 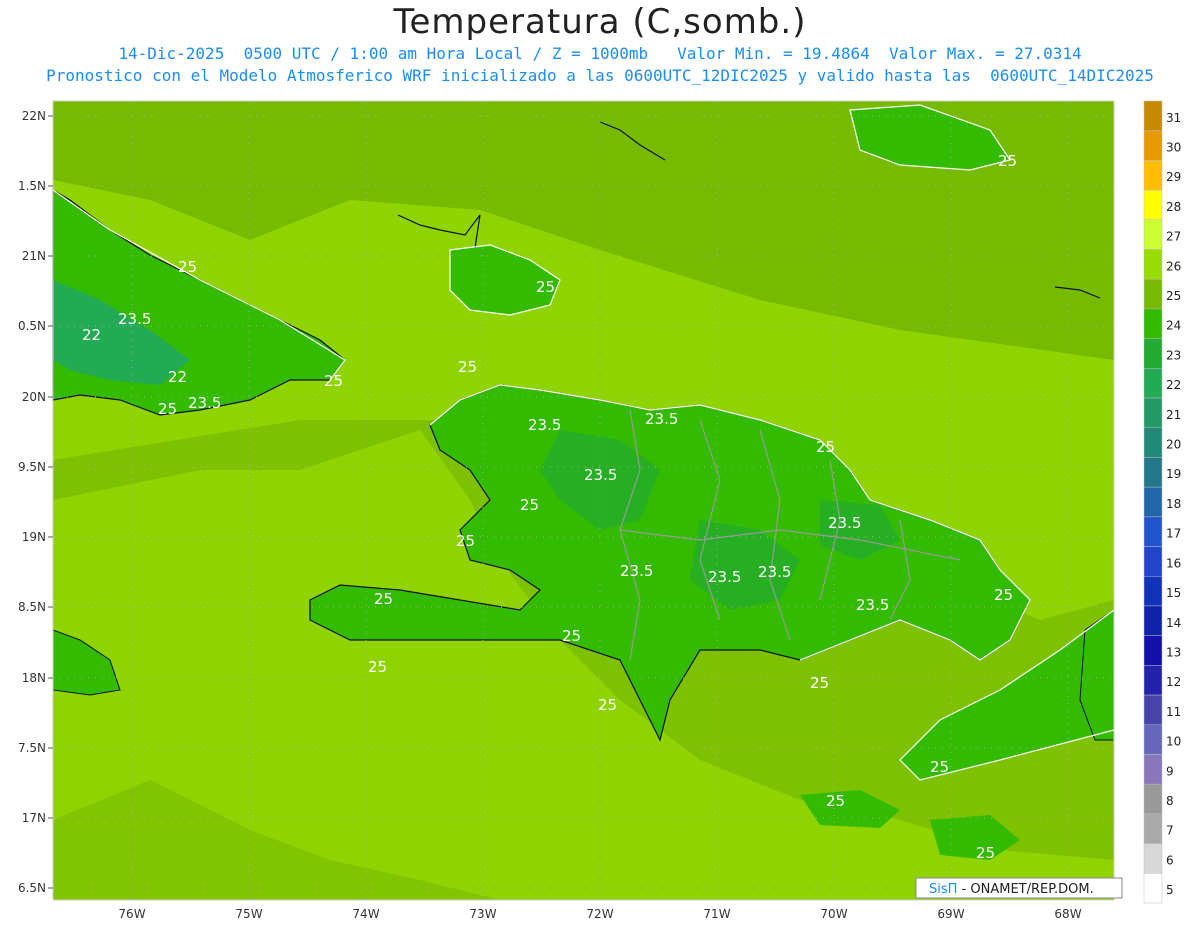 What do you see at coordinates (1173, 534) in the screenshot?
I see `colorbar-label: 17` at bounding box center [1173, 534].